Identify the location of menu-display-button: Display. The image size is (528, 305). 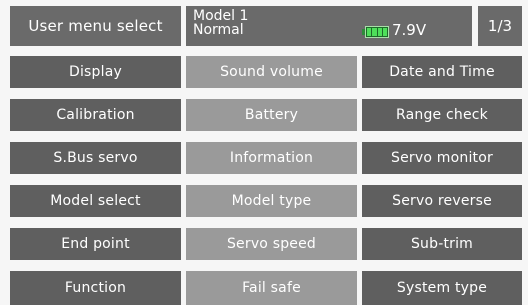
(95, 72).